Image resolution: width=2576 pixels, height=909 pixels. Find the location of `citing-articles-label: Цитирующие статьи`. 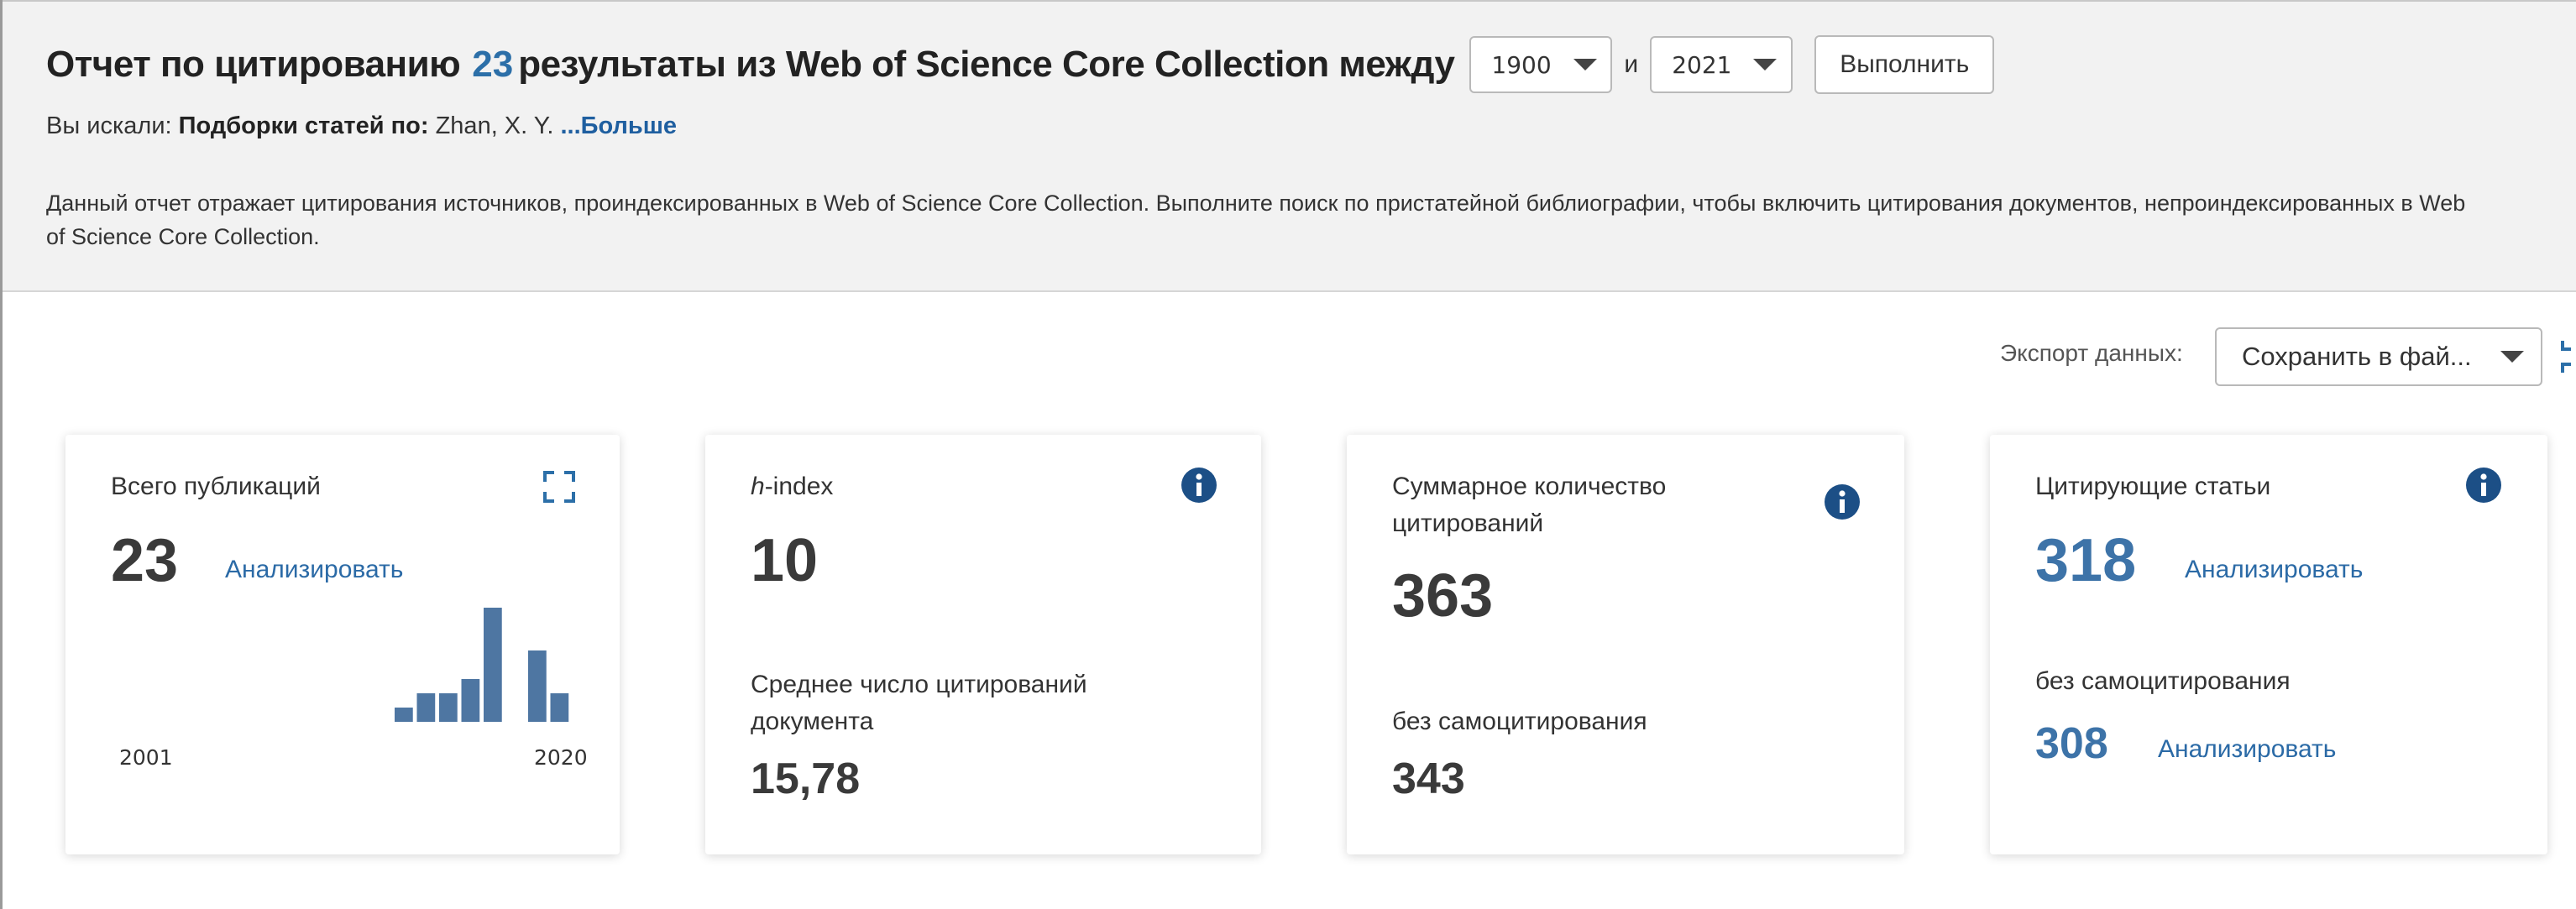

citing-articles-label: Цитирующие статьи is located at coordinates (2153, 486).